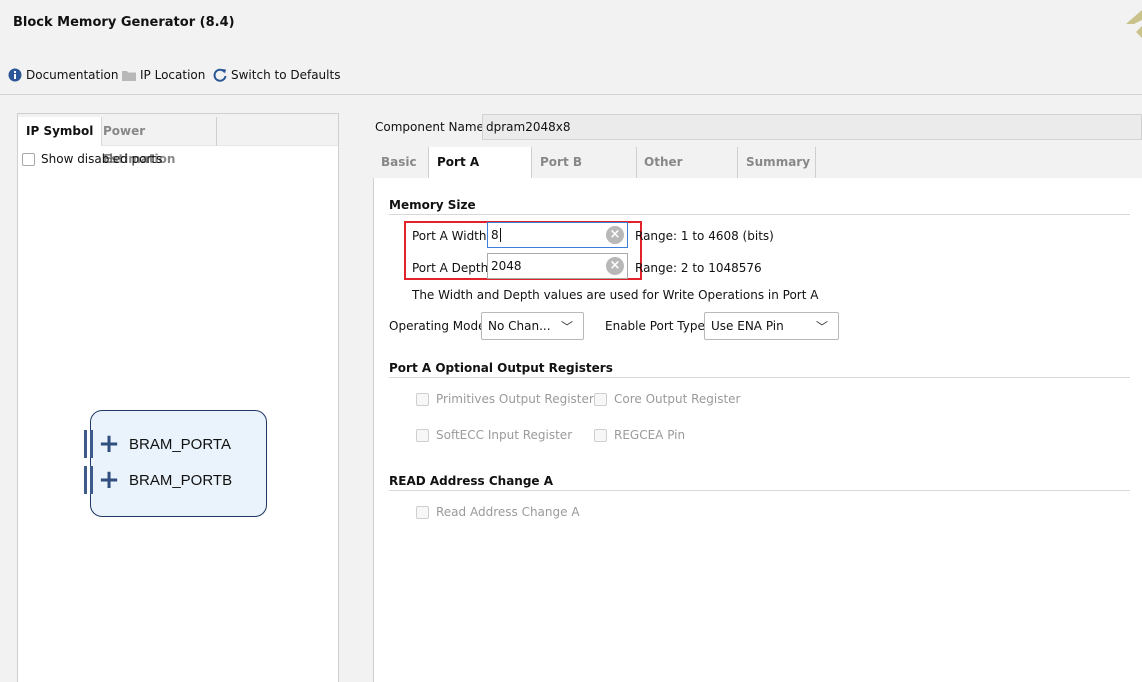 This screenshot has width=1142, height=682. Describe the element at coordinates (437, 326) in the screenshot. I see `operating-mode-label: Operating Mode` at that location.